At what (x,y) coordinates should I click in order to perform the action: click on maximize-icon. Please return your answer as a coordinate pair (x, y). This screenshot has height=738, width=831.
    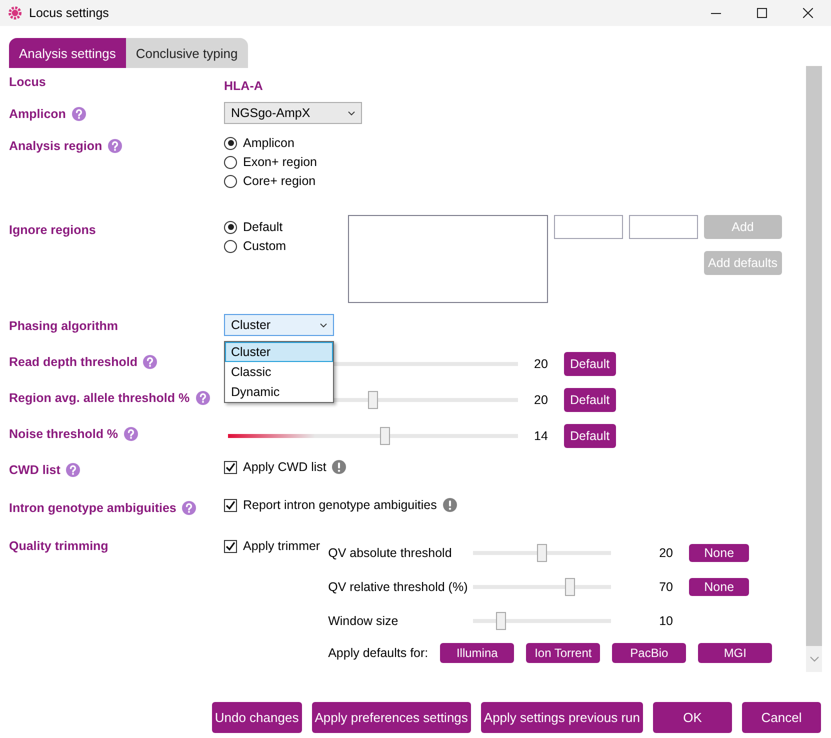
    Looking at the image, I should click on (762, 13).